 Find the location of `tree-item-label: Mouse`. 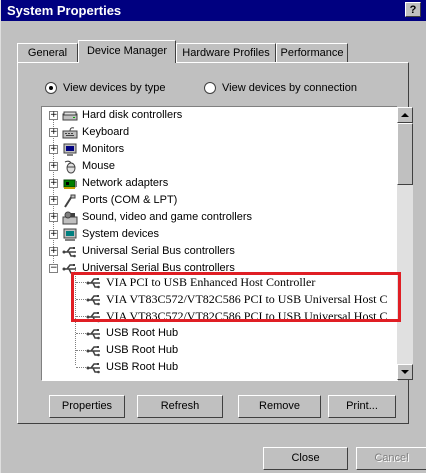

tree-item-label: Mouse is located at coordinates (99, 166).